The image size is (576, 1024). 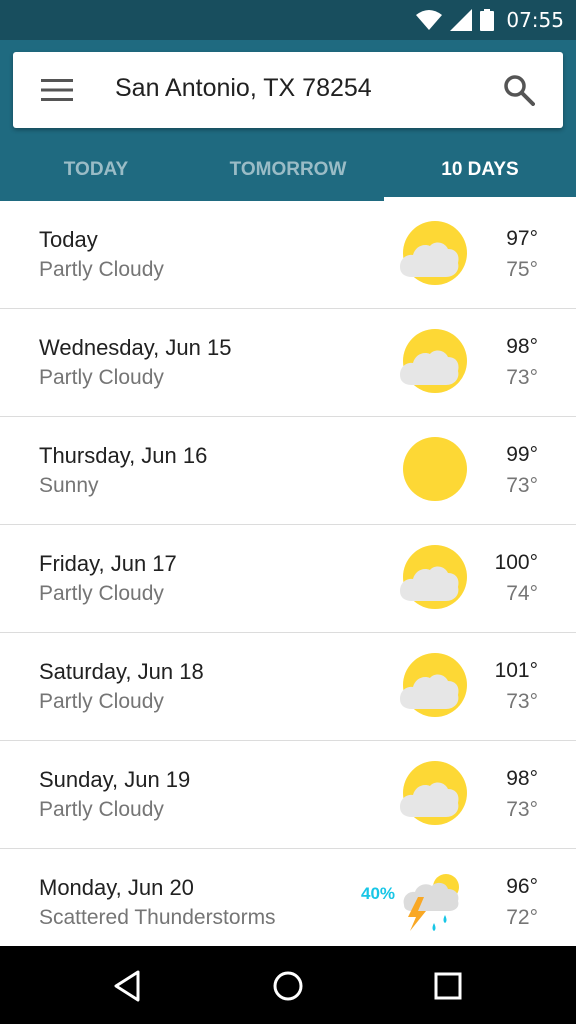 I want to click on status-icons: 07:55, so click(x=490, y=20).